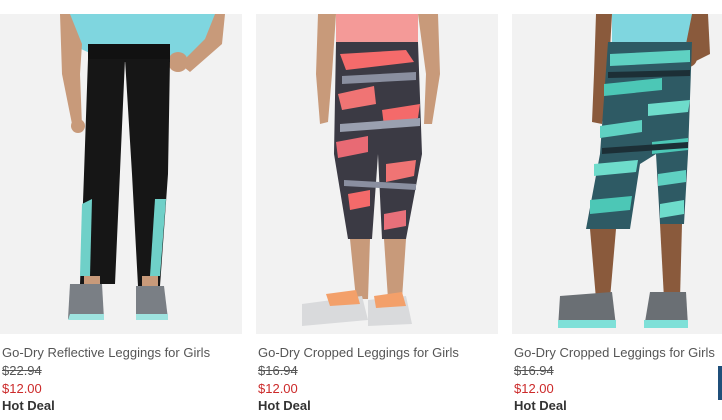 This screenshot has width=722, height=420. Describe the element at coordinates (720, 383) in the screenshot. I see `scrollbar-thumb` at that location.